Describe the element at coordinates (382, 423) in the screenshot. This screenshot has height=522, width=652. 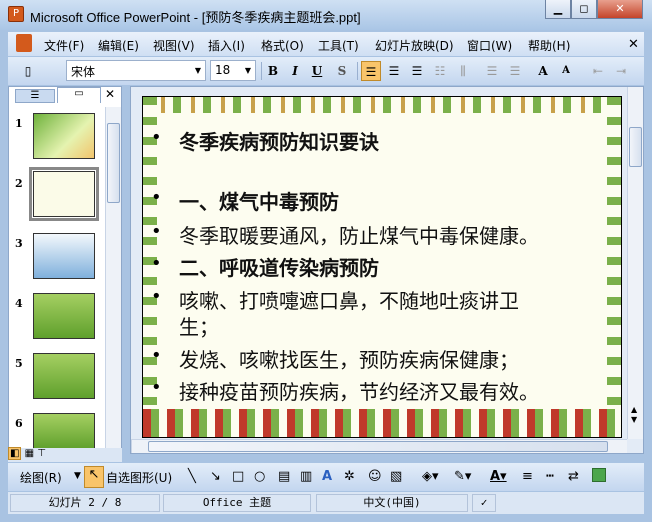
I see `flower-border-bottom` at that location.